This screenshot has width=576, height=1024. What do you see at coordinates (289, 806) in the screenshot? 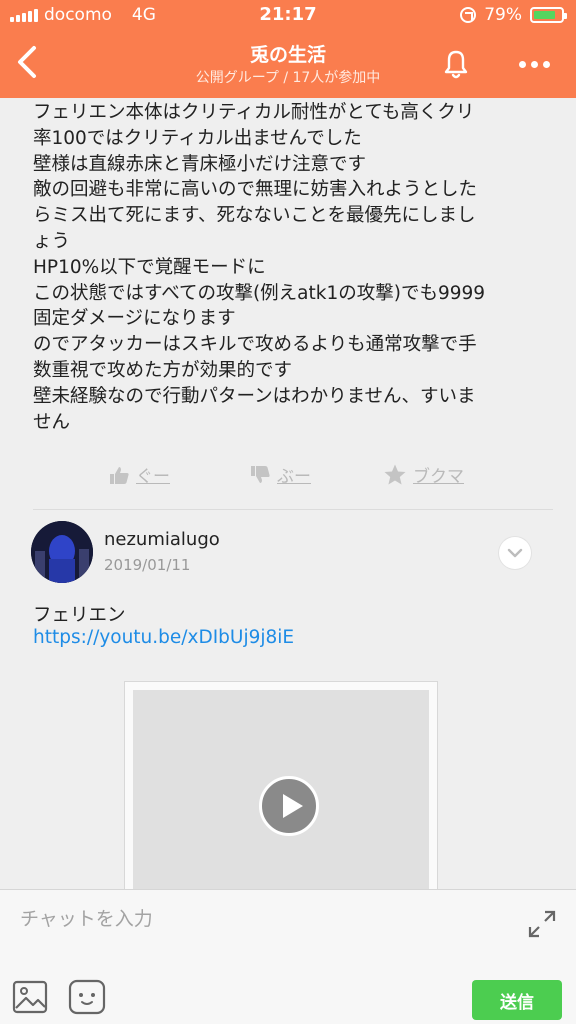
I see `play-icon` at bounding box center [289, 806].